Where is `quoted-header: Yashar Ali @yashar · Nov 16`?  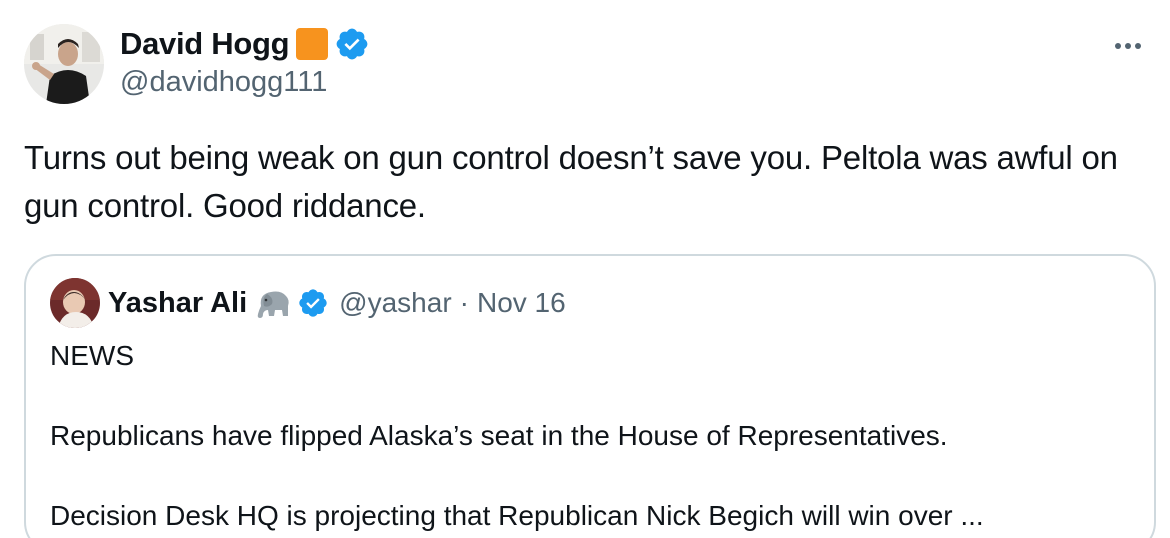
quoted-header: Yashar Ali @yashar · Nov 16 is located at coordinates (337, 303).